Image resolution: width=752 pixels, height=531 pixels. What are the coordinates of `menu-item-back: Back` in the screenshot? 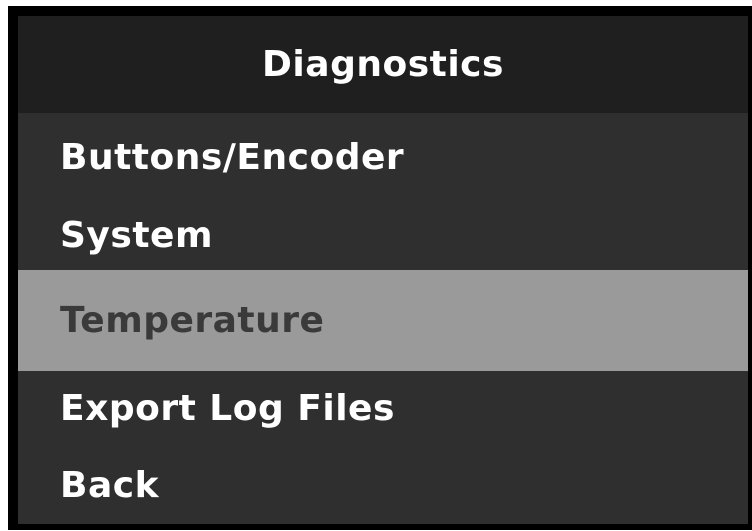 It's located at (383, 485).